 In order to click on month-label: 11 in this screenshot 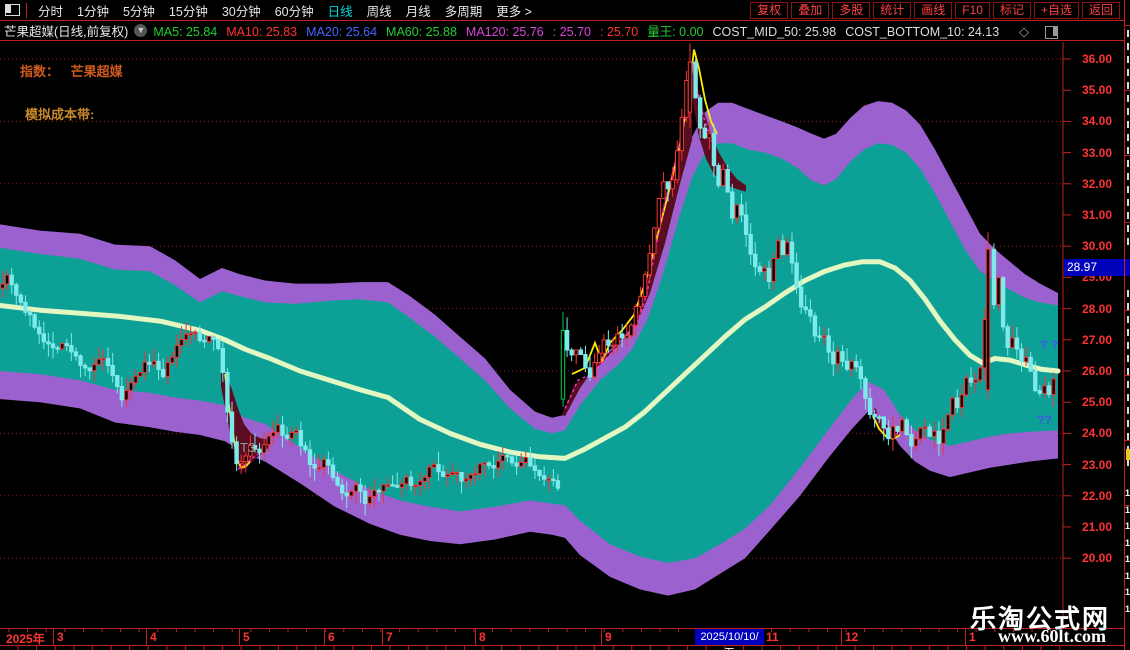, I will do `click(772, 637)`.